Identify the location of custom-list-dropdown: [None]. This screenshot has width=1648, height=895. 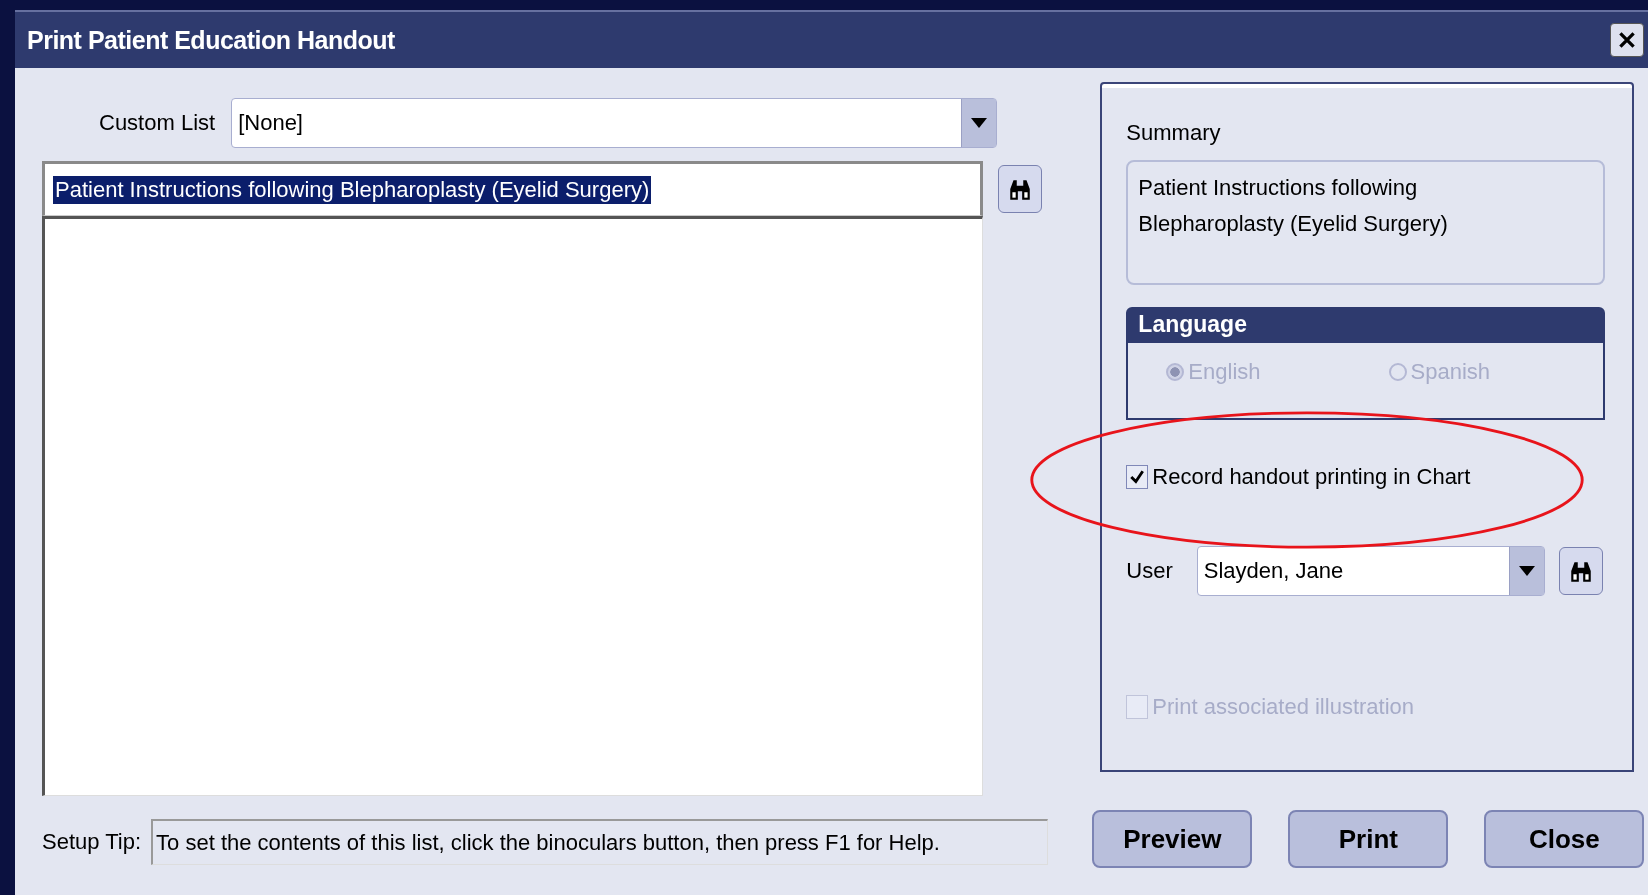
(614, 123).